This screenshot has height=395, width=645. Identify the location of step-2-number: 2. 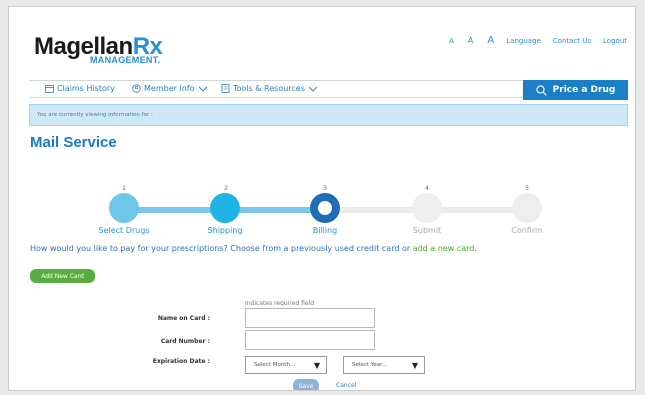
(226, 188).